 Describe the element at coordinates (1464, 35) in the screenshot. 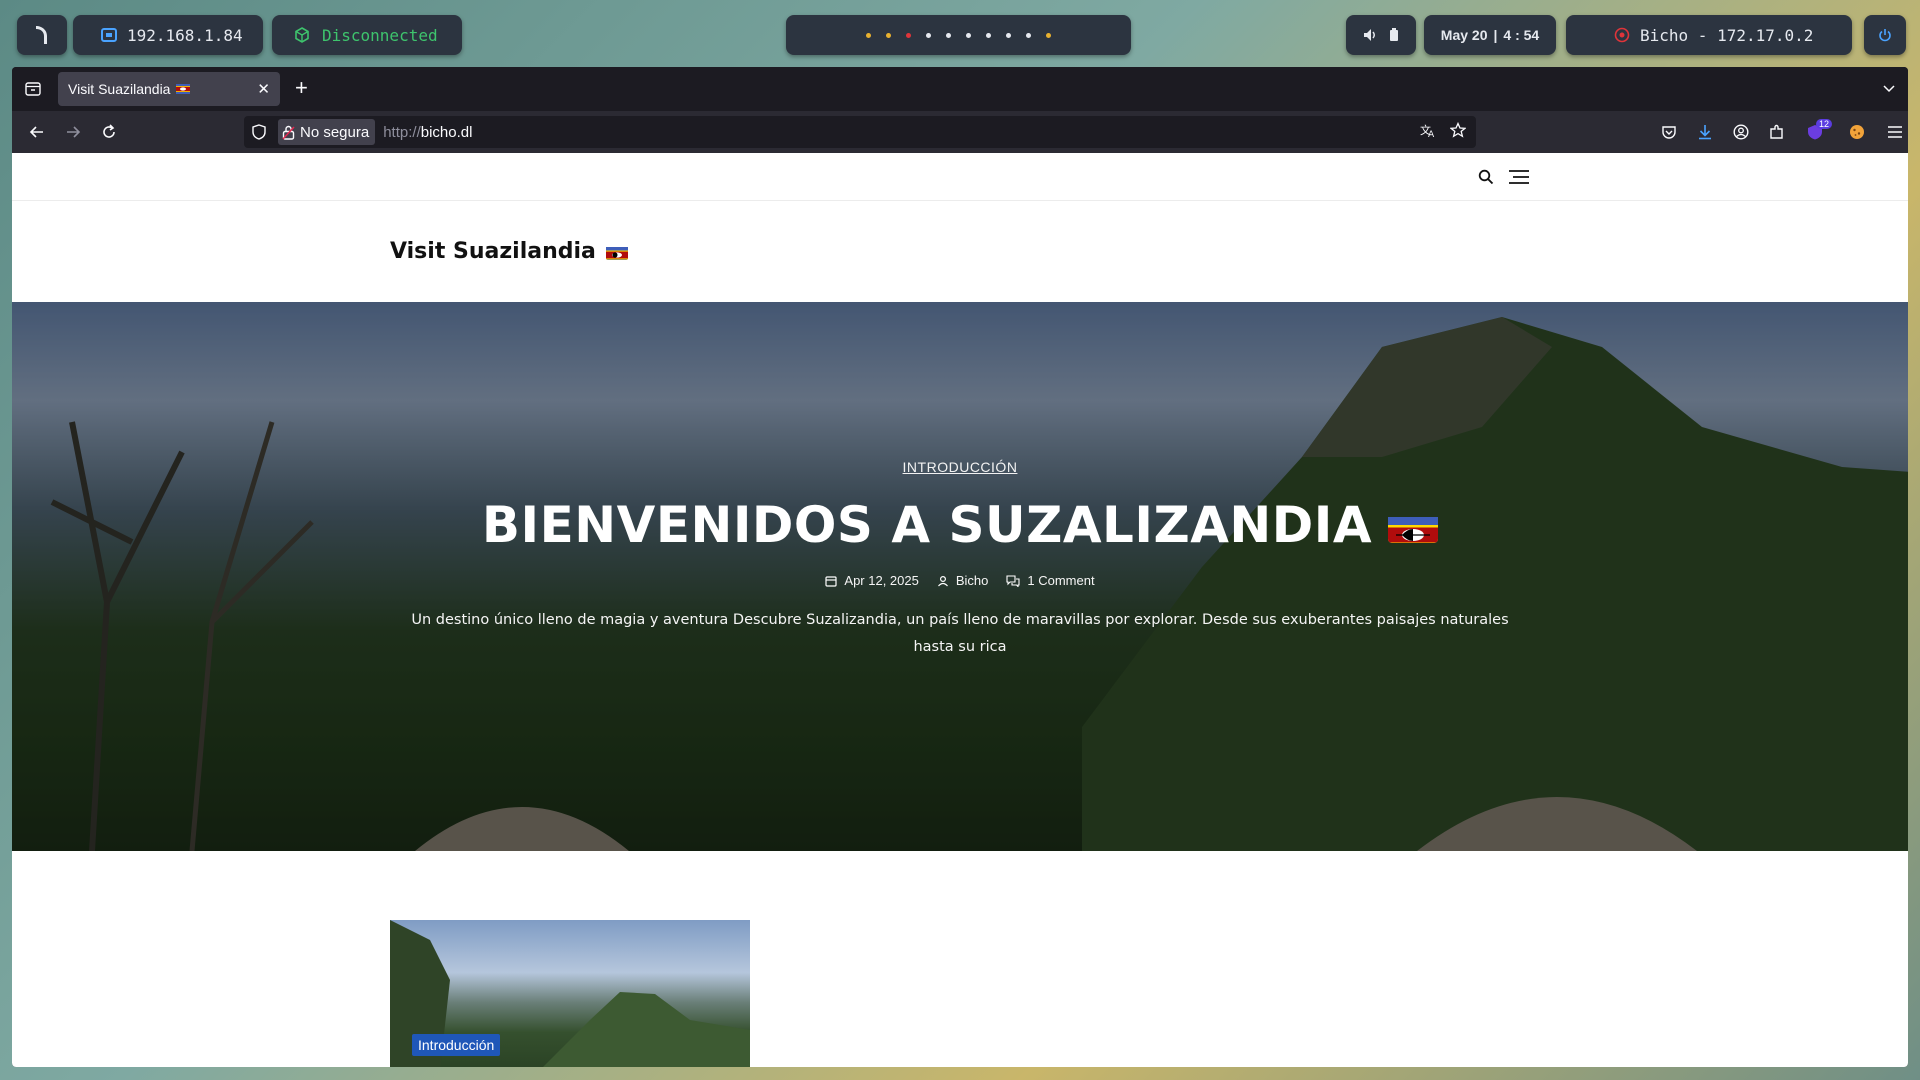

I see `date-text: May 20` at that location.